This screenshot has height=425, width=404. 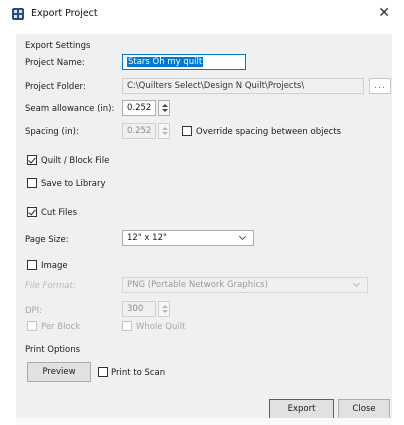 What do you see at coordinates (55, 87) in the screenshot?
I see `project-folder-label: Project Folder:` at bounding box center [55, 87].